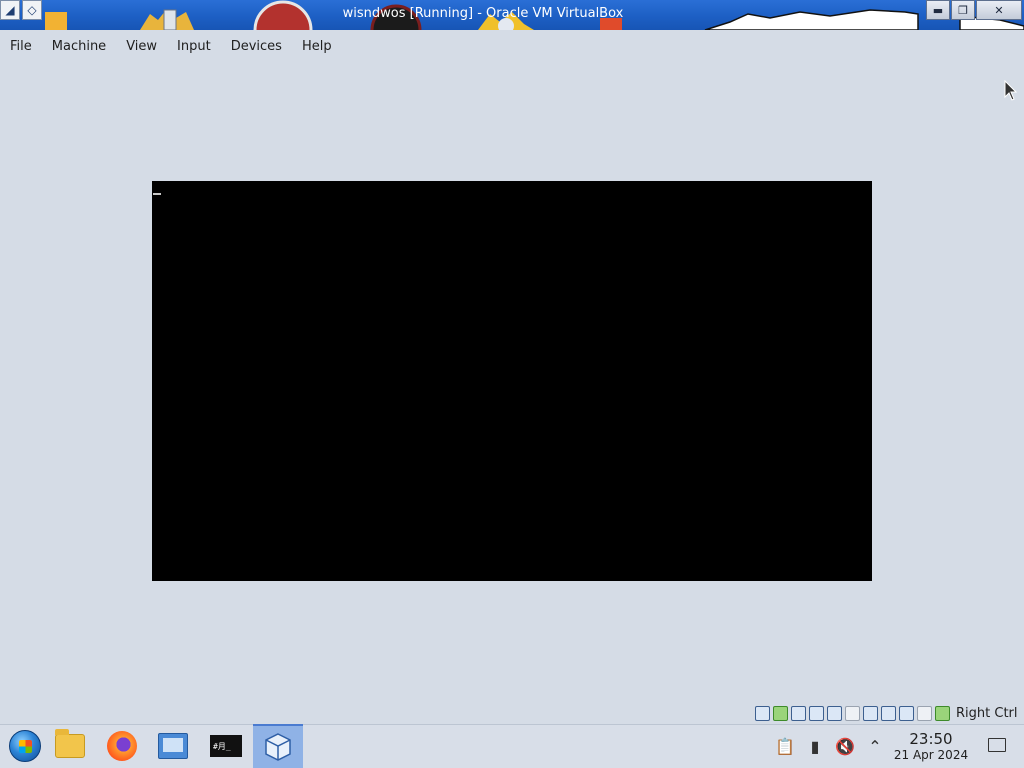 The image size is (1024, 768). What do you see at coordinates (870, 713) in the screenshot?
I see `display-icon` at bounding box center [870, 713].